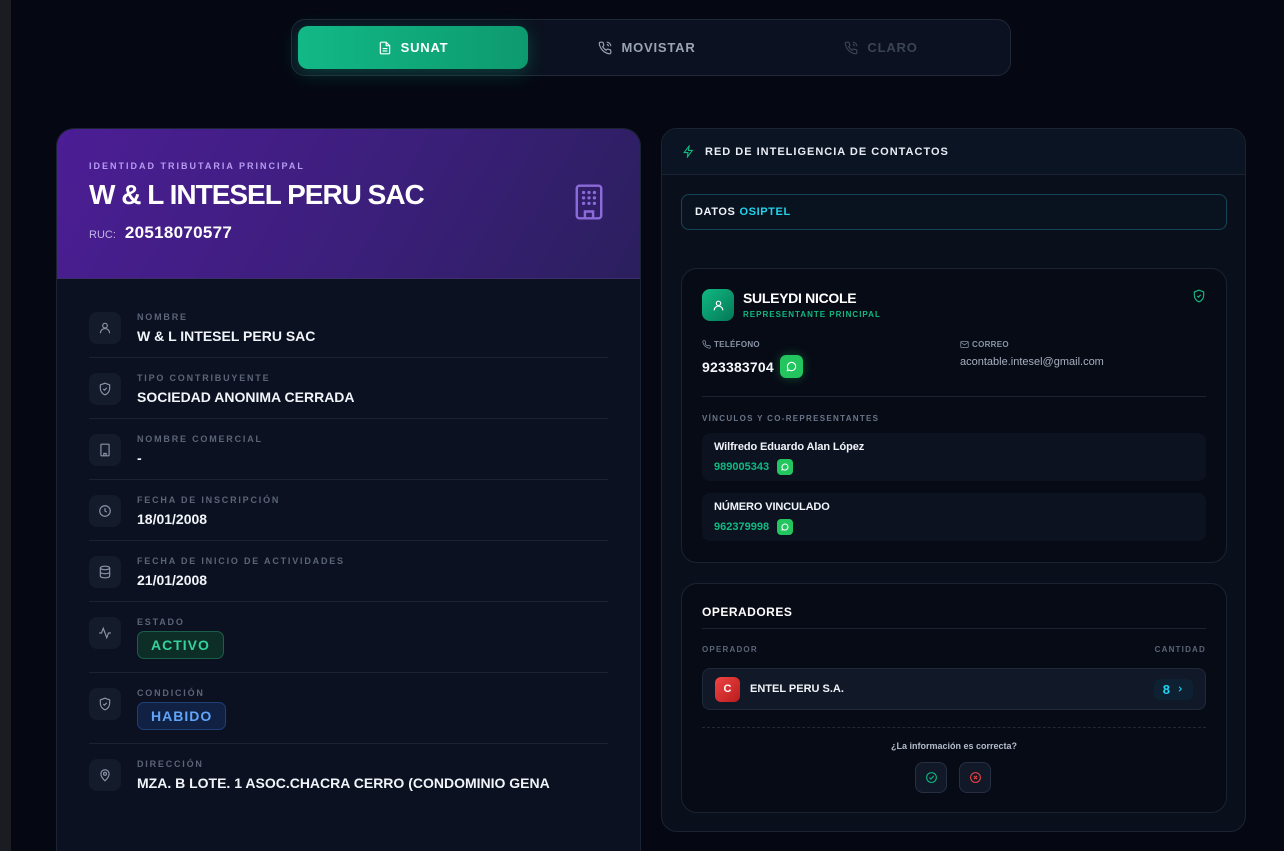 The height and width of the screenshot is (851, 1284). What do you see at coordinates (348, 510) in the screenshot?
I see `field-fecha-inscripcion: FECHA DE INSCRIPCIÓN 18/01/2008` at bounding box center [348, 510].